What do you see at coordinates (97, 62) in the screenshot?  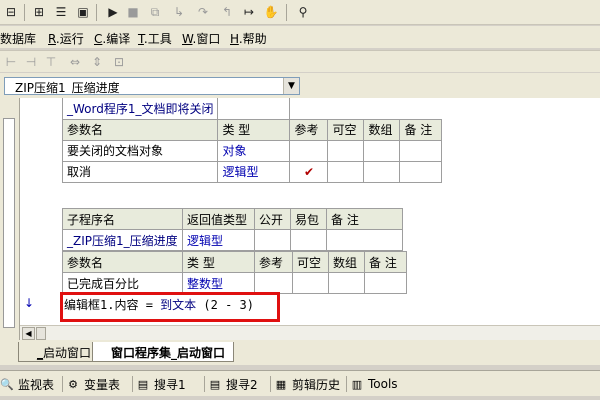 I see `same-height-icon: ⇕` at bounding box center [97, 62].